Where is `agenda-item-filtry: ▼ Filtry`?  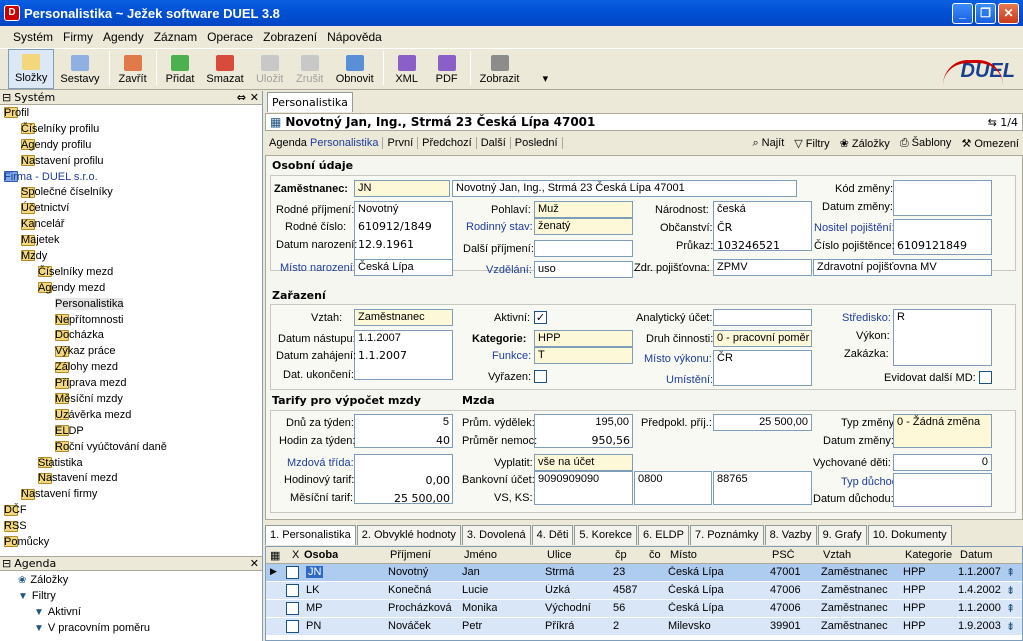 agenda-item-filtry: ▼ Filtry is located at coordinates (131, 596).